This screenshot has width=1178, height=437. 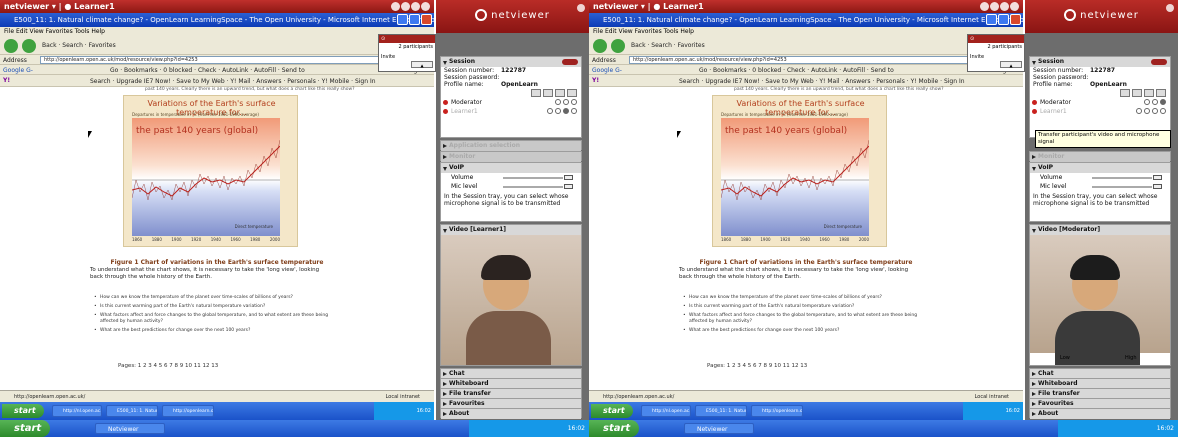 I want to click on video-header: Video [Moderator], so click(x=1100, y=230).